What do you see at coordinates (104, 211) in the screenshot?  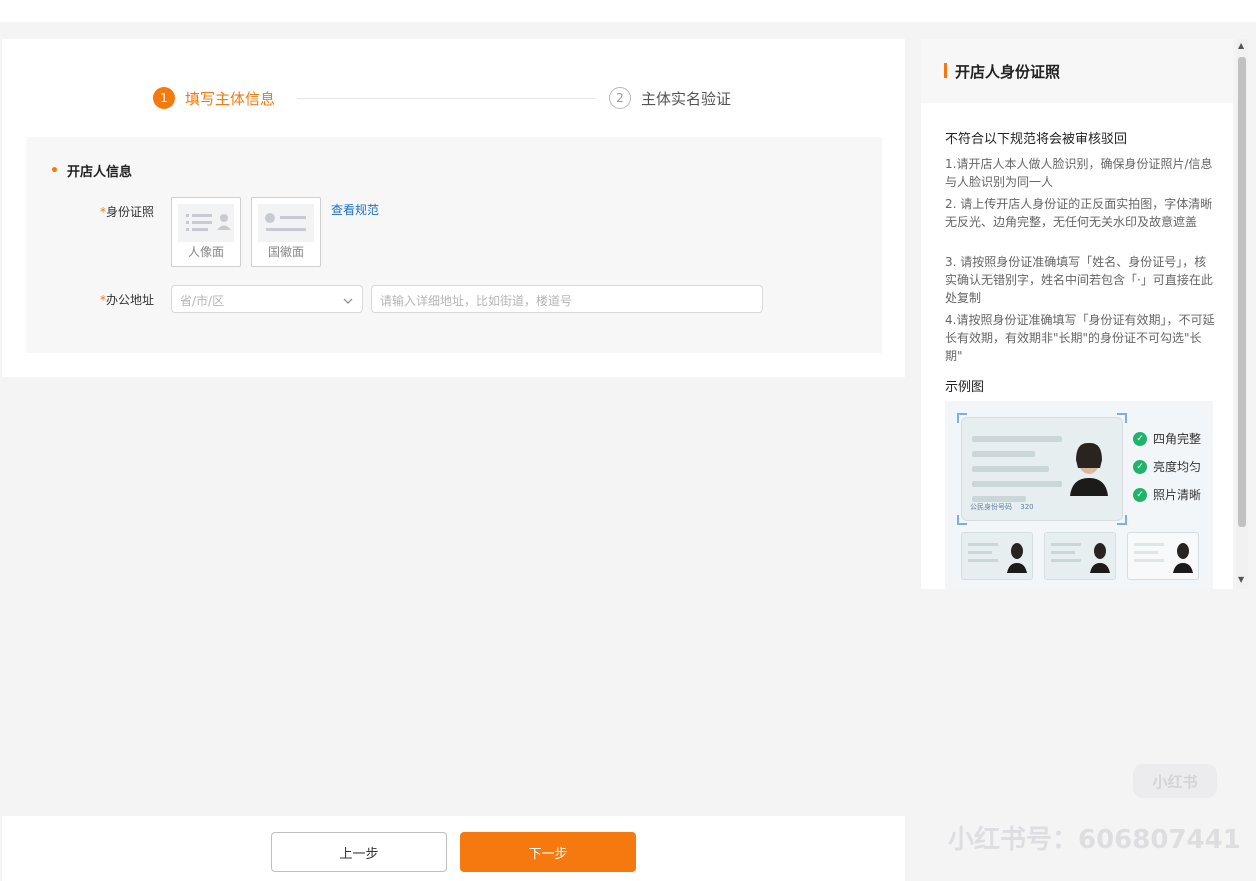 I see `id-photo-label: *身份证照` at bounding box center [104, 211].